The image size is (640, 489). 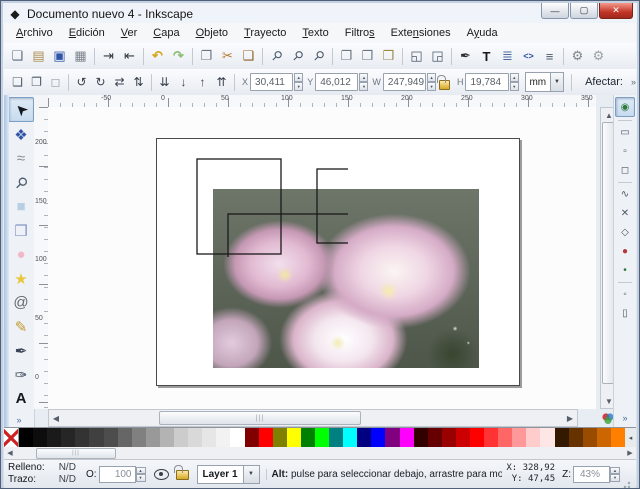 I want to click on snapbar-overflow-chevron: », so click(x=624, y=418).